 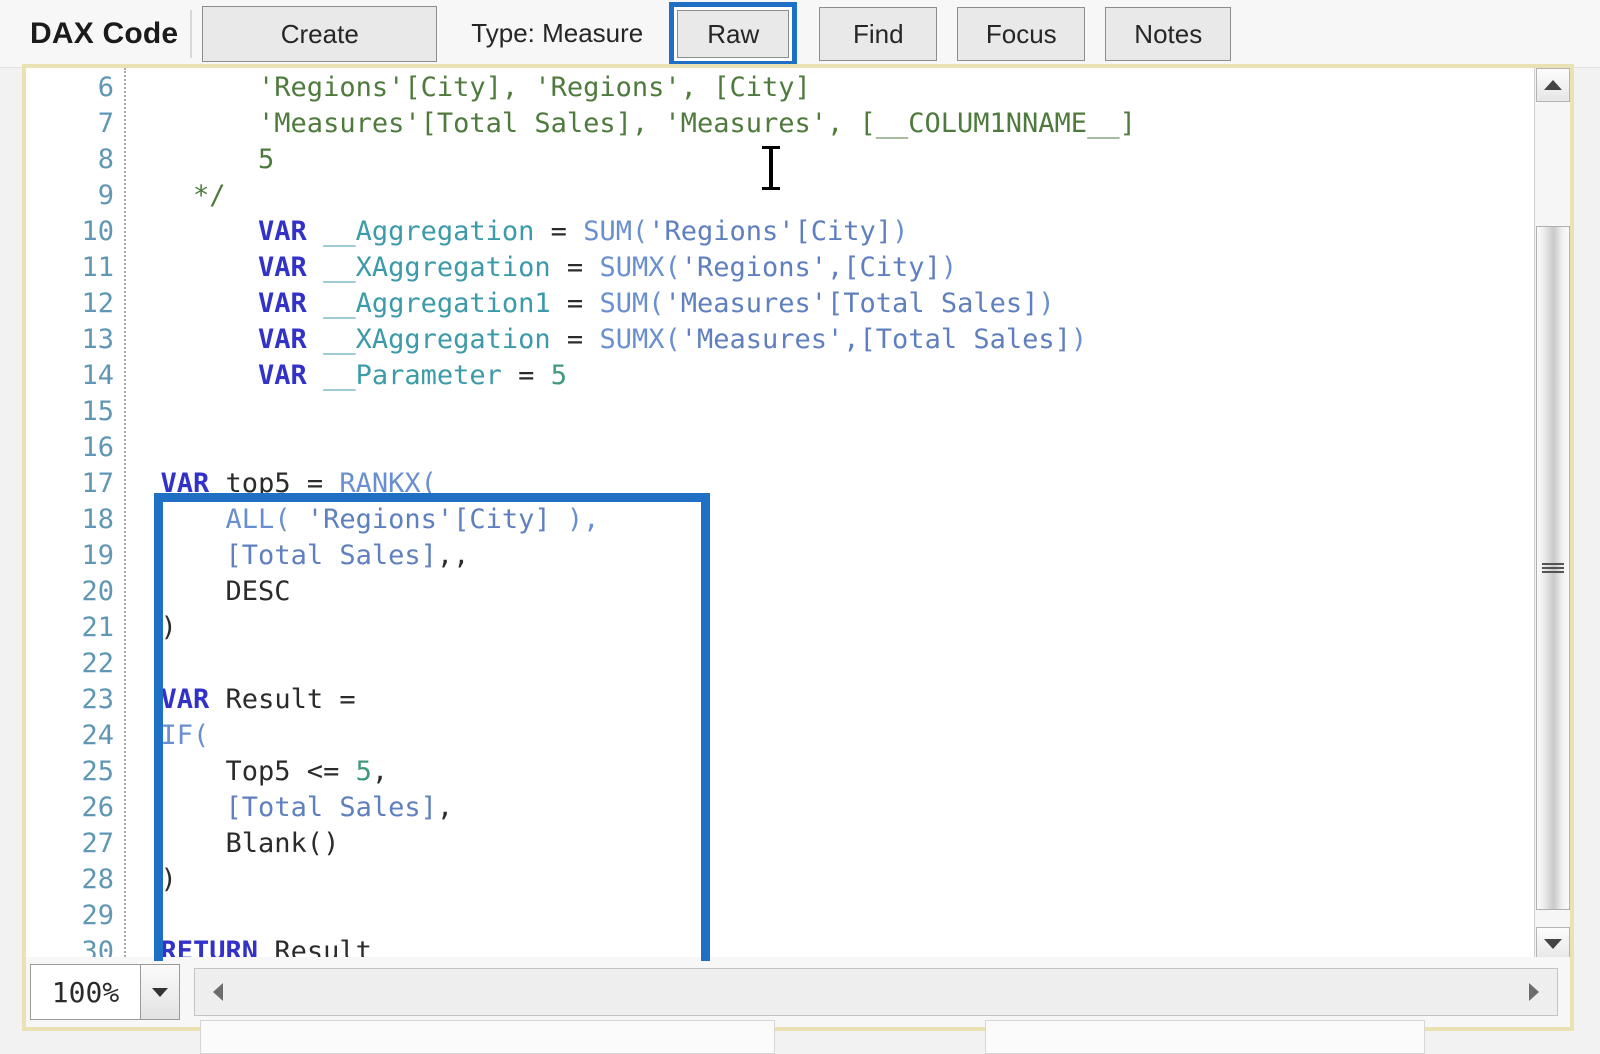 What do you see at coordinates (876, 992) in the screenshot?
I see `horizontal-scrollbar` at bounding box center [876, 992].